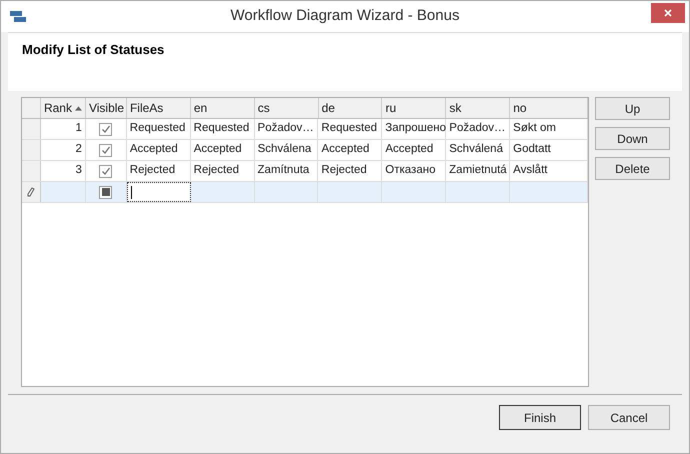  What do you see at coordinates (345, 16) in the screenshot?
I see `window-title: Workflow Diagram Wizard - Bonus` at bounding box center [345, 16].